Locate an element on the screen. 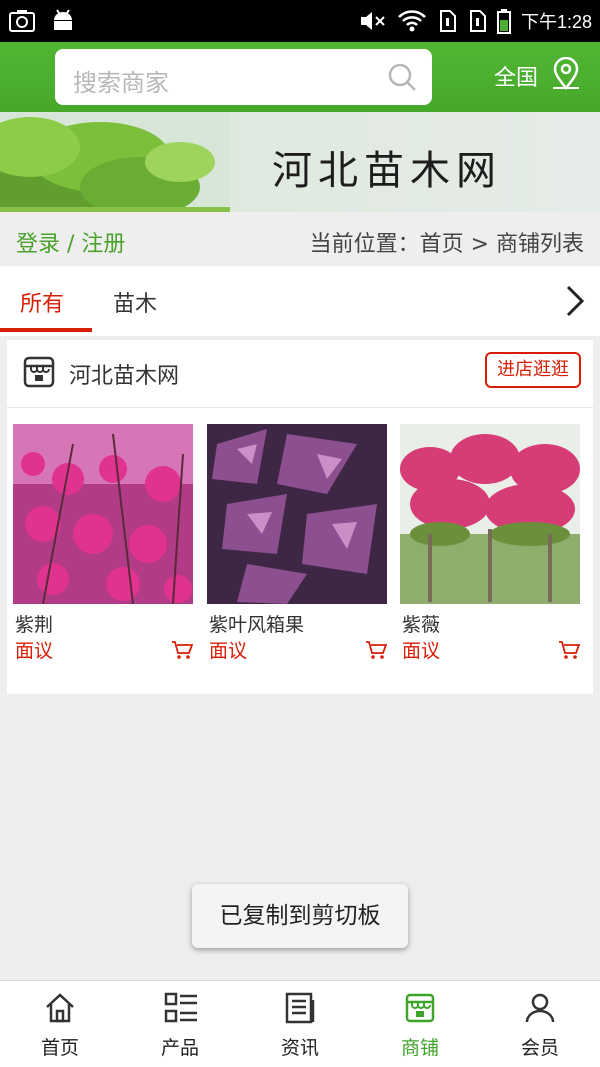 This screenshot has width=600, height=1067. sim2-icon is located at coordinates (477, 21).